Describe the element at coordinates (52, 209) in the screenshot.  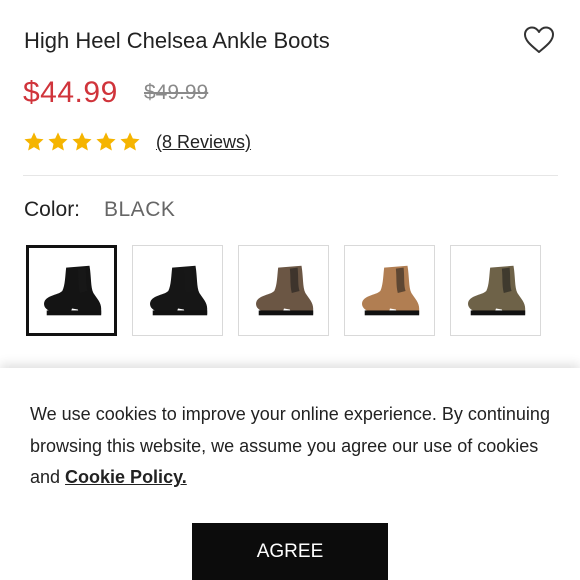
I see `color-label: Color:` at that location.